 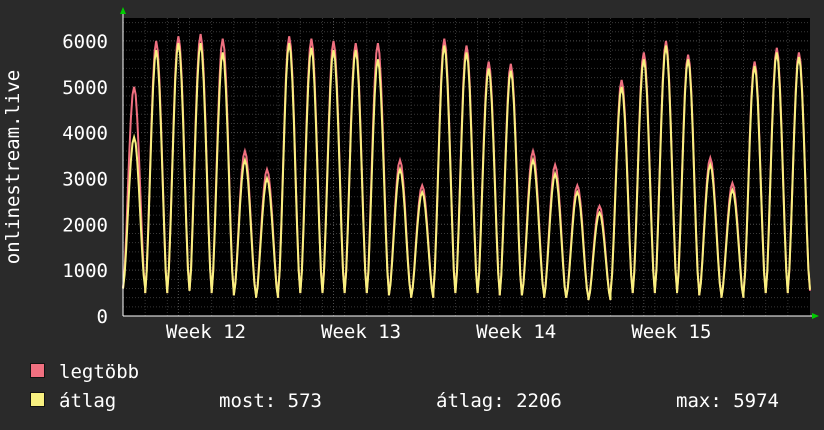 I want to click on y-tick-label: 4000, so click(x=85, y=134).